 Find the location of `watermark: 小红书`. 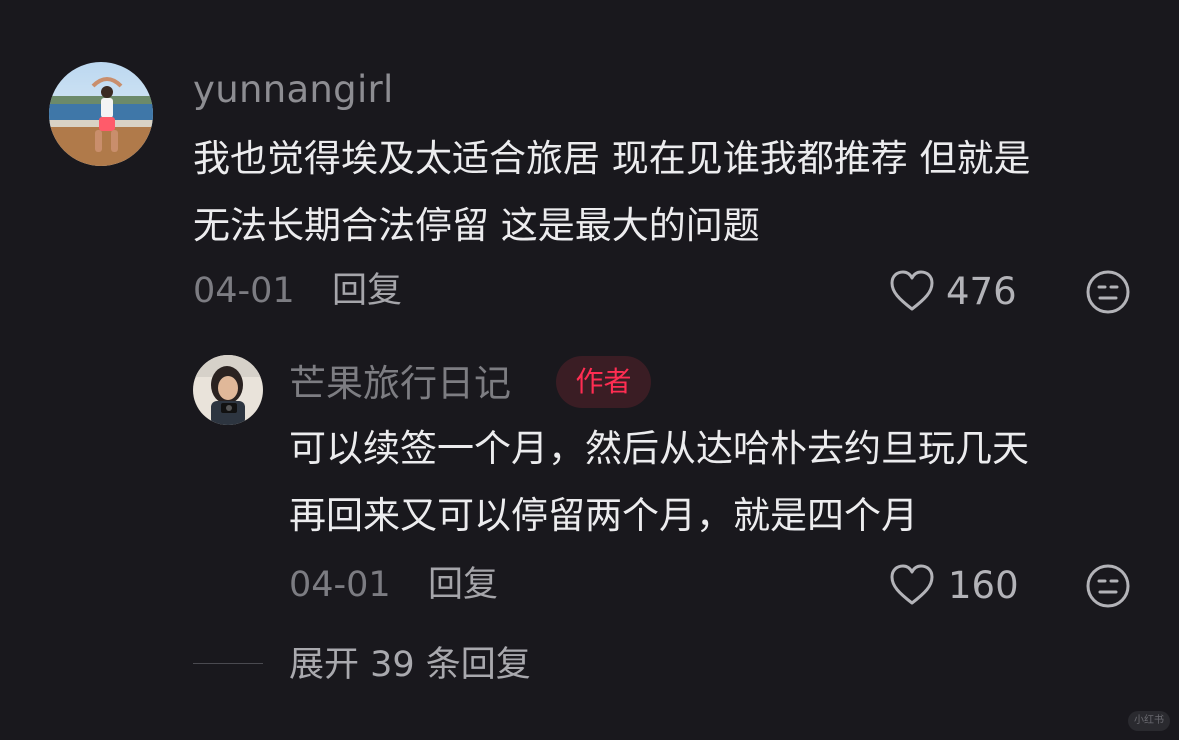

watermark: 小红书 is located at coordinates (1149, 721).